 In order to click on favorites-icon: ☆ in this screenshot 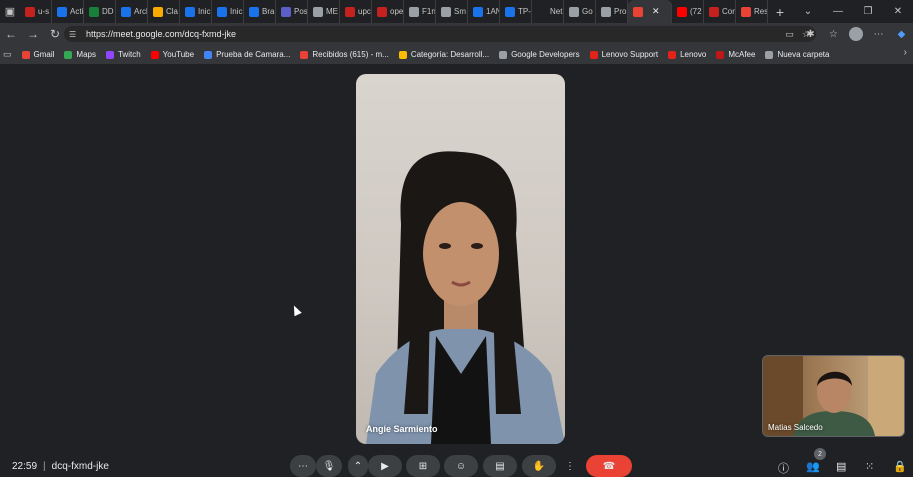, I will do `click(833, 34)`.